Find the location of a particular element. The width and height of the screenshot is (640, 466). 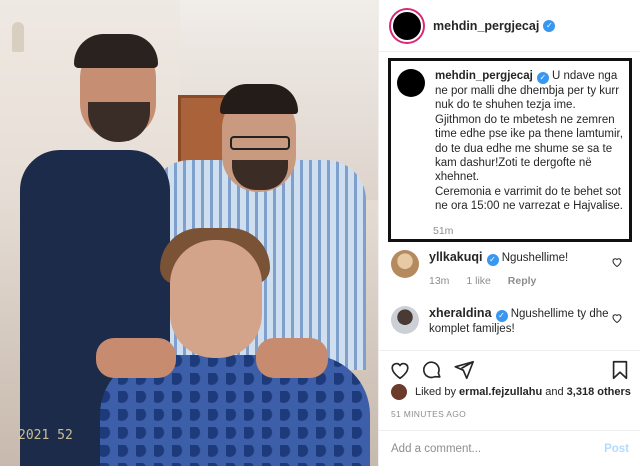

add-comment-bar: Post is located at coordinates (509, 448).